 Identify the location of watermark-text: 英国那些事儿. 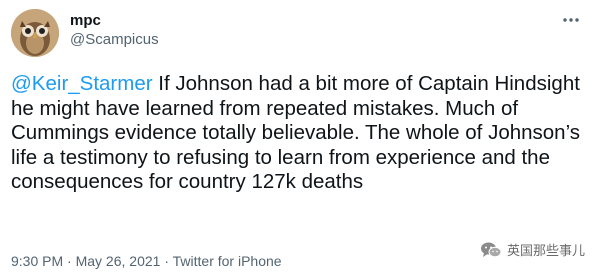
(545, 251).